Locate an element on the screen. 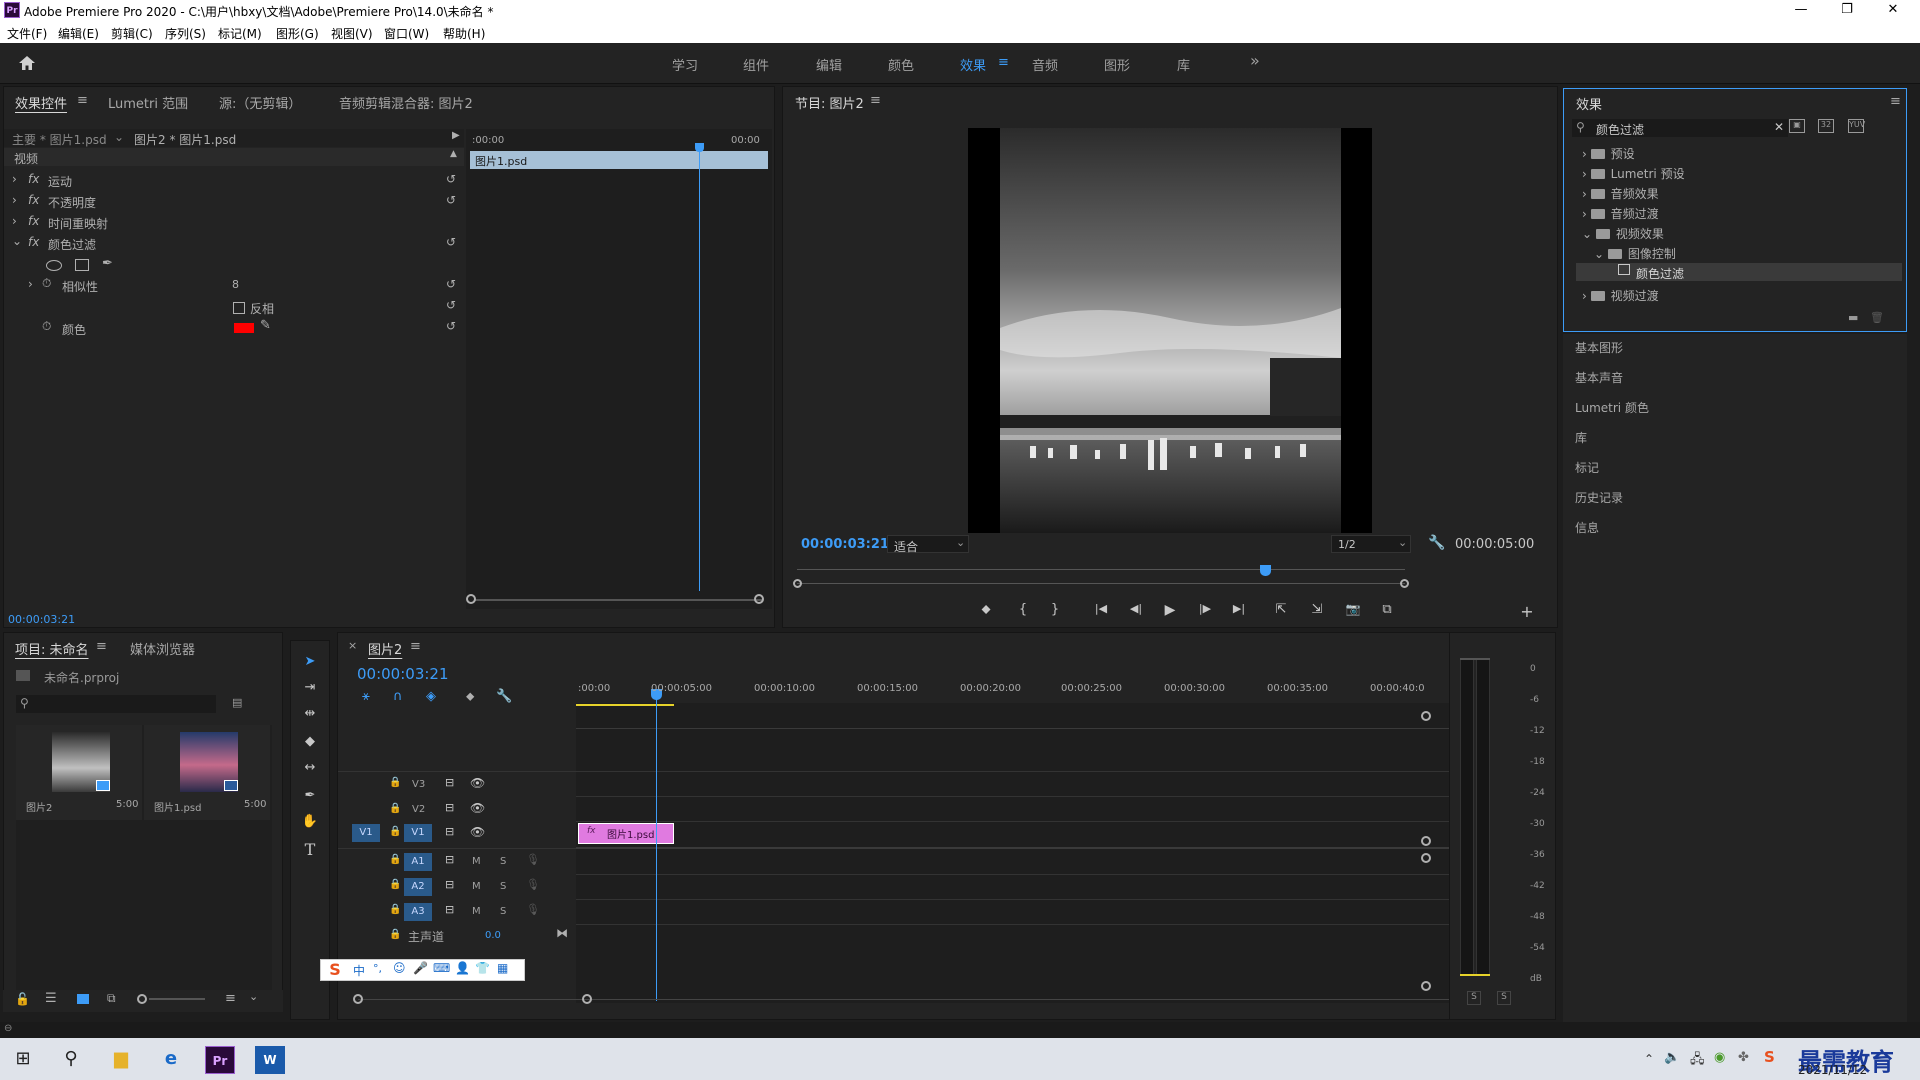  ime-chinese-mode: 中 is located at coordinates (359, 970).